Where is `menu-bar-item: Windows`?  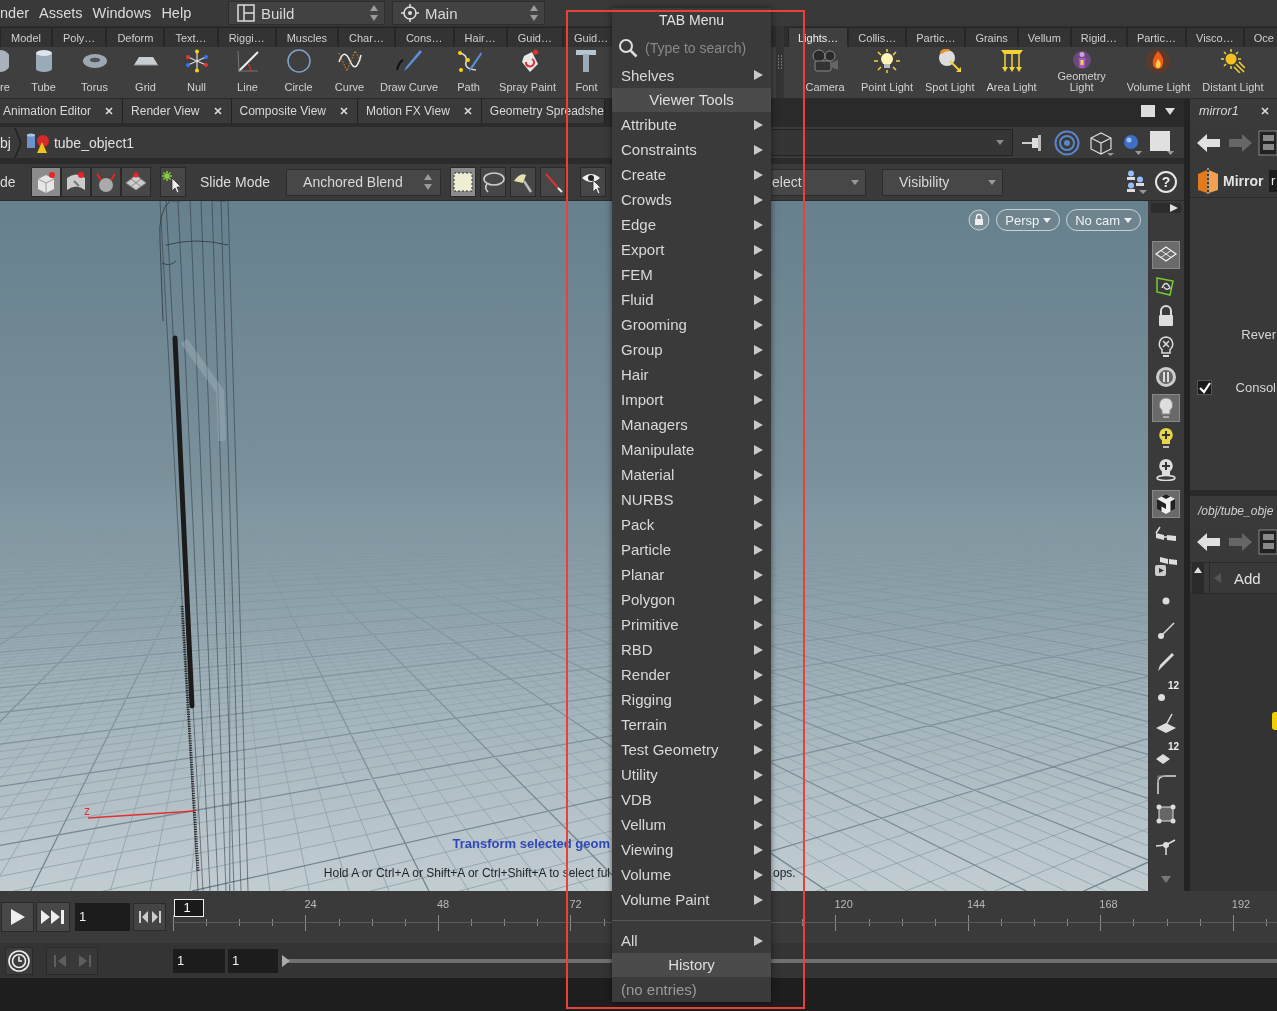 menu-bar-item: Windows is located at coordinates (122, 13).